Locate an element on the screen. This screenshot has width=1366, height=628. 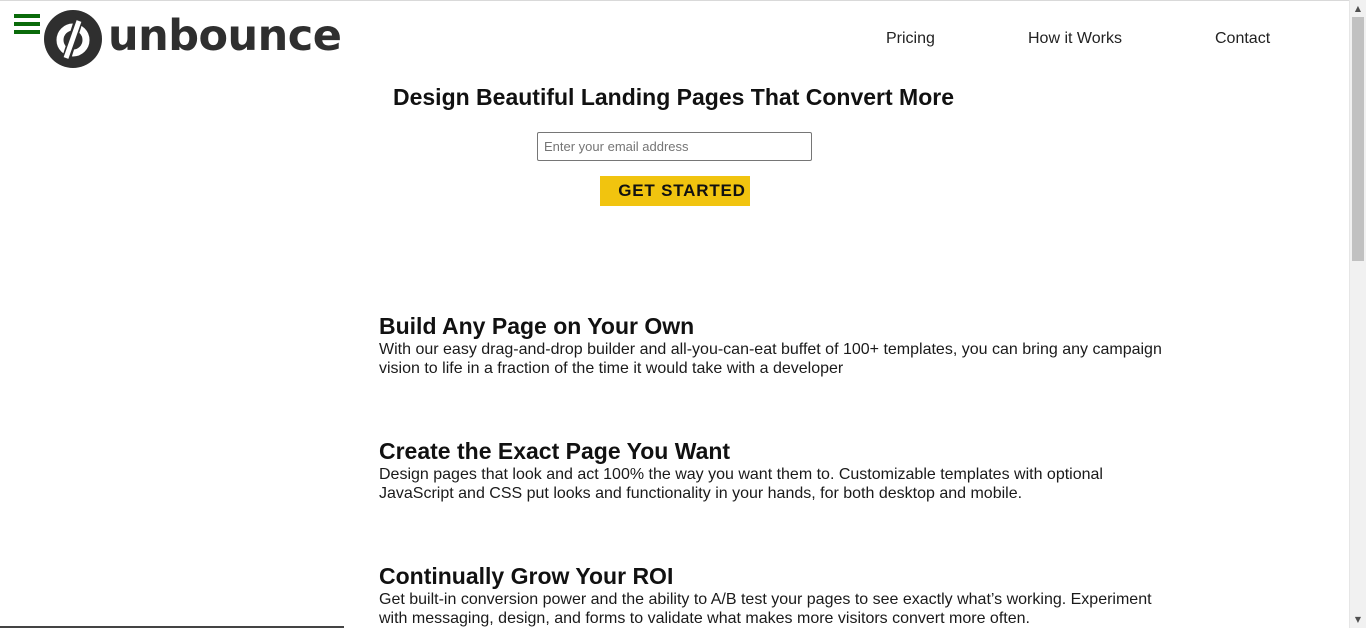
unbounce-logo: unbounce is located at coordinates (193, 39).